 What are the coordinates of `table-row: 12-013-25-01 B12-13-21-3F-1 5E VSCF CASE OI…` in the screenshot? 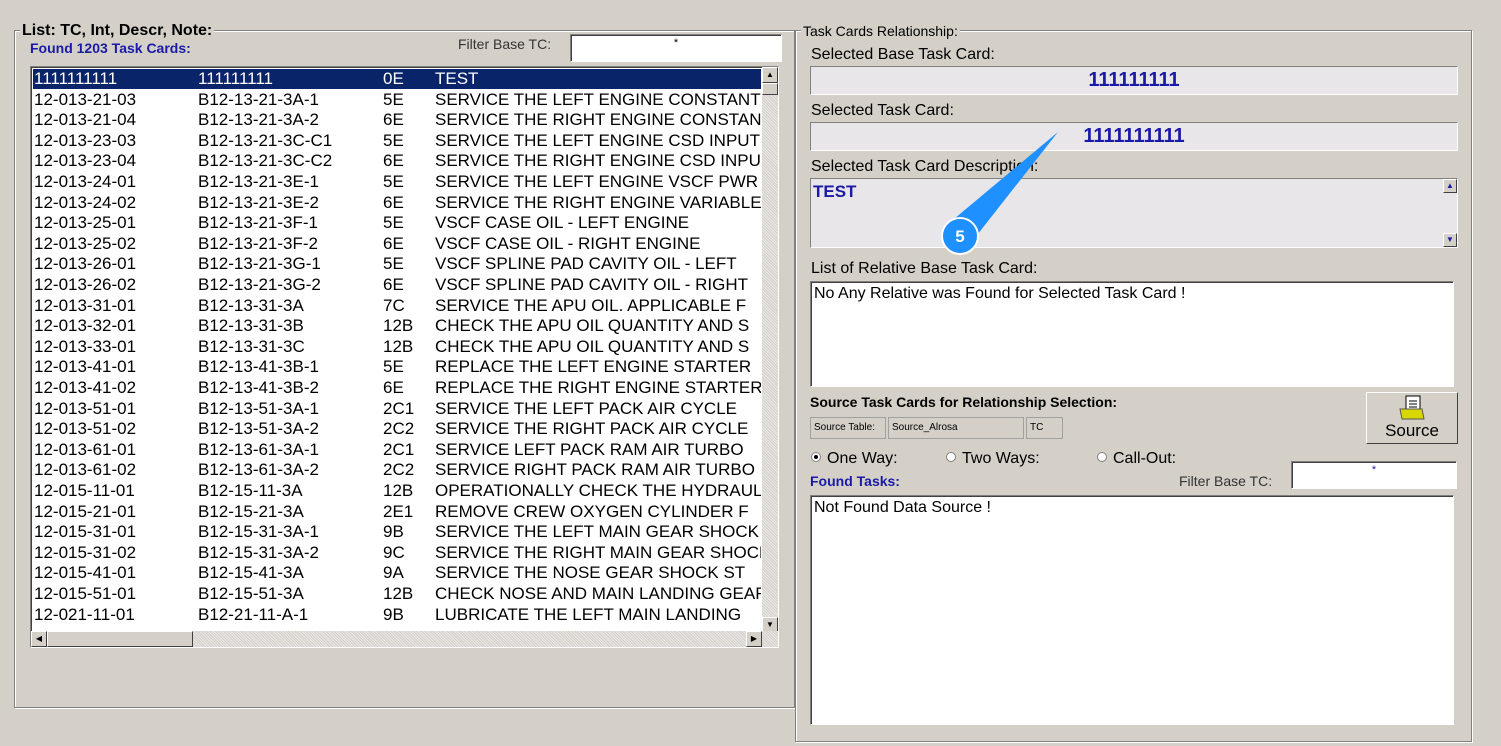 It's located at (397, 223).